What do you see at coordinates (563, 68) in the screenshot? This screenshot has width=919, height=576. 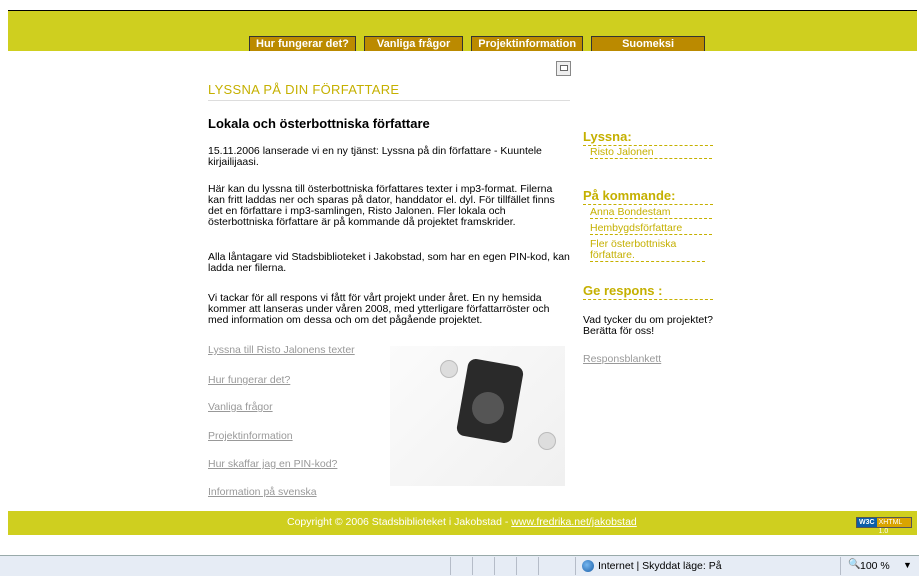 I see `print-icon` at bounding box center [563, 68].